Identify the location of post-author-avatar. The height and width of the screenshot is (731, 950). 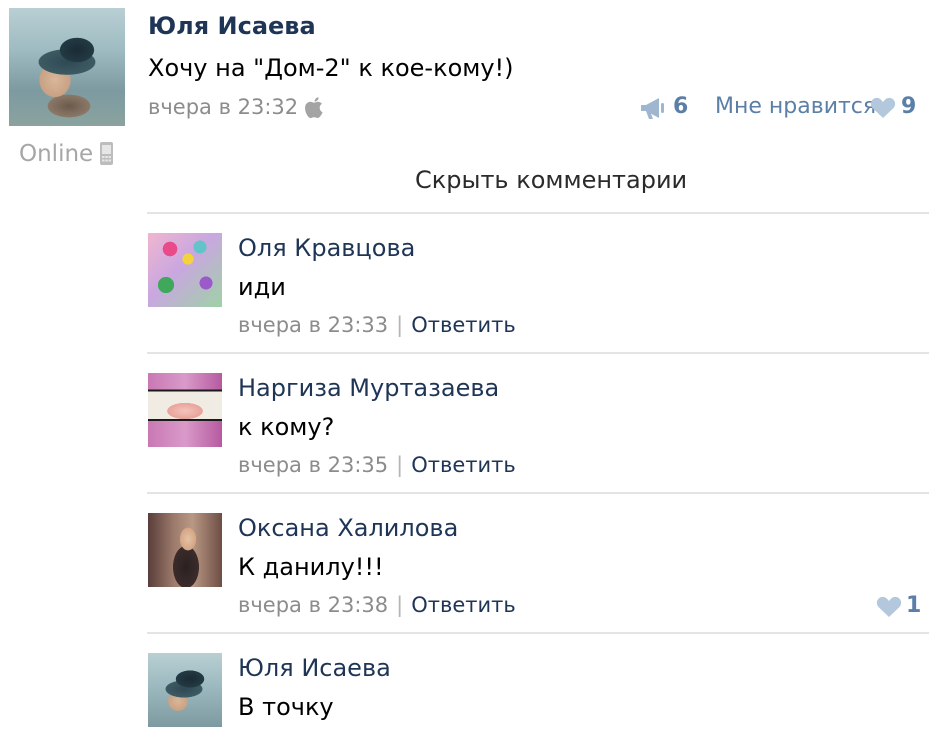
(67, 67).